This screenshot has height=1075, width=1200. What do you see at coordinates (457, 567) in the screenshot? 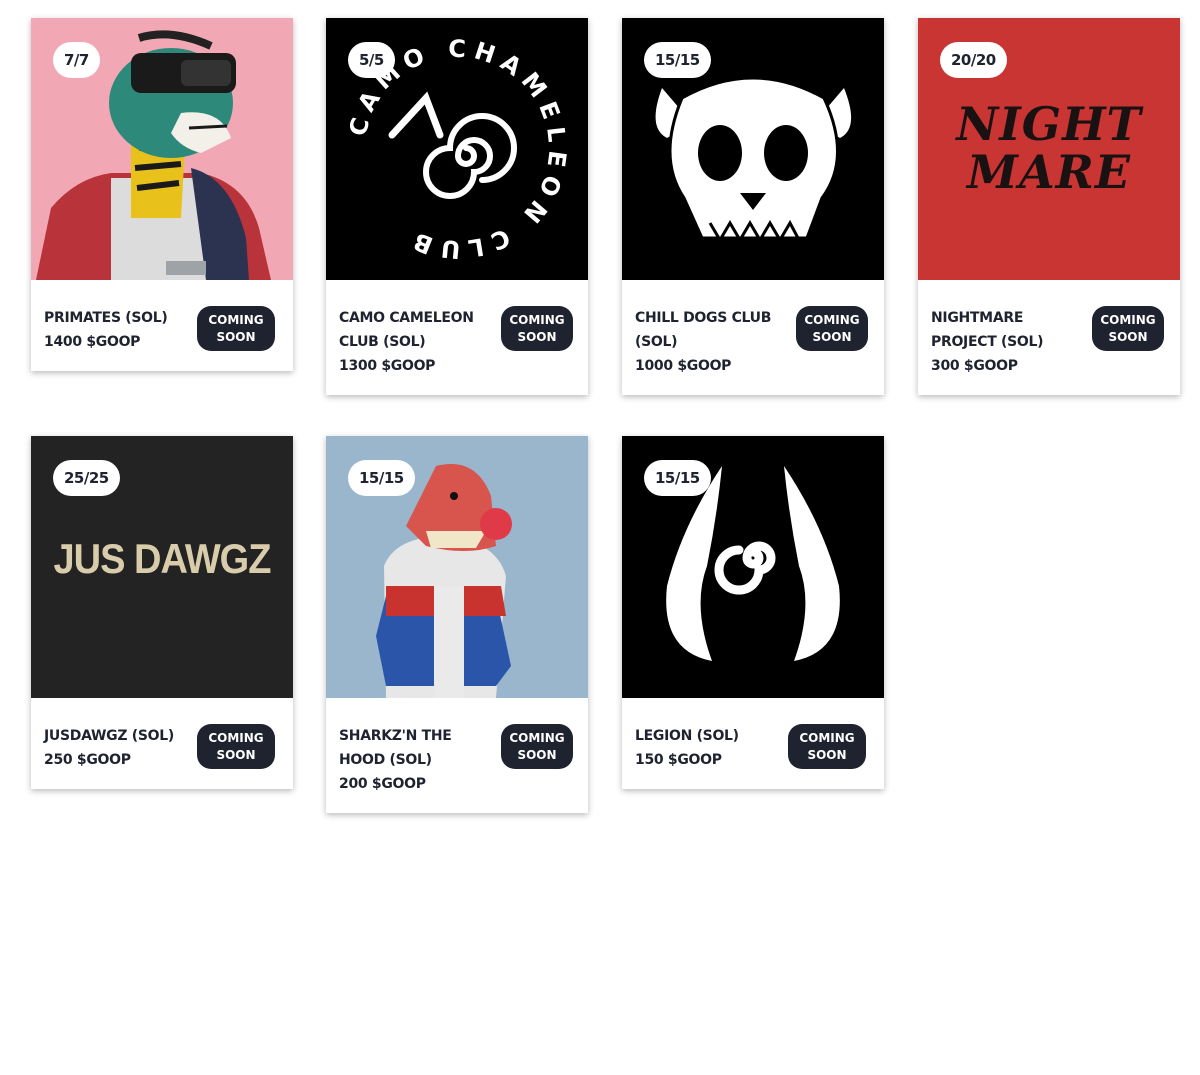
I see `sharkz-artwork: 15/15` at bounding box center [457, 567].